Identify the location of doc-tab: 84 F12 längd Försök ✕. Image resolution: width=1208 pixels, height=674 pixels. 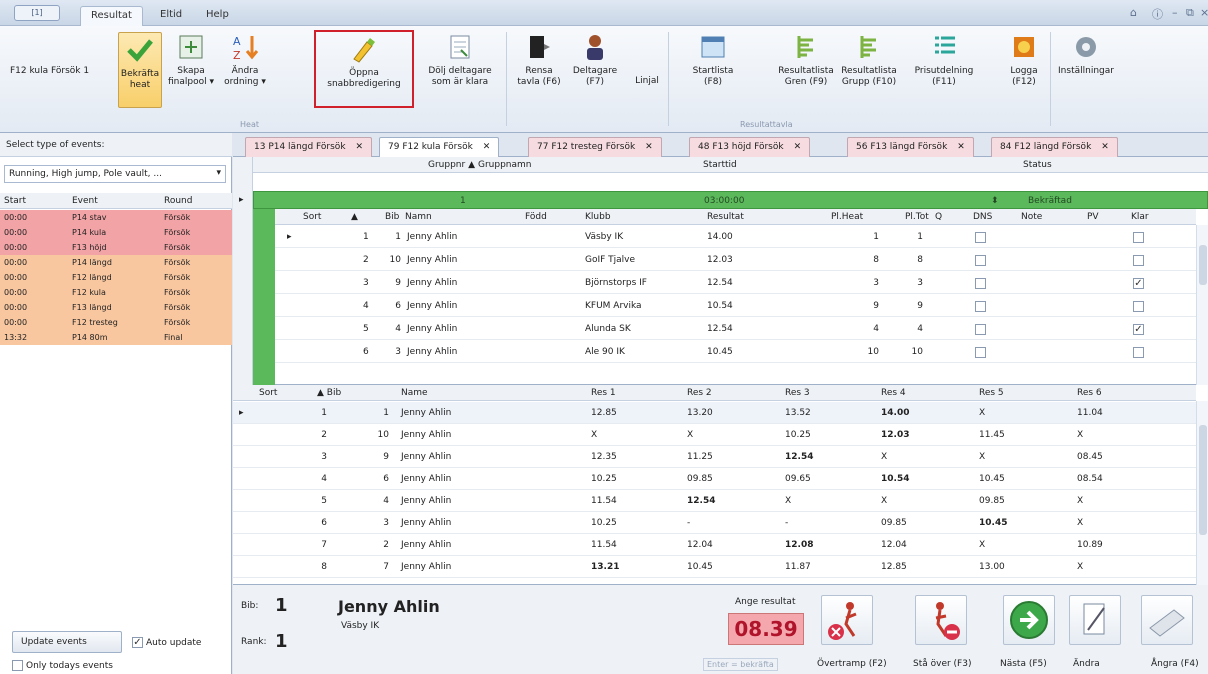
(1054, 147).